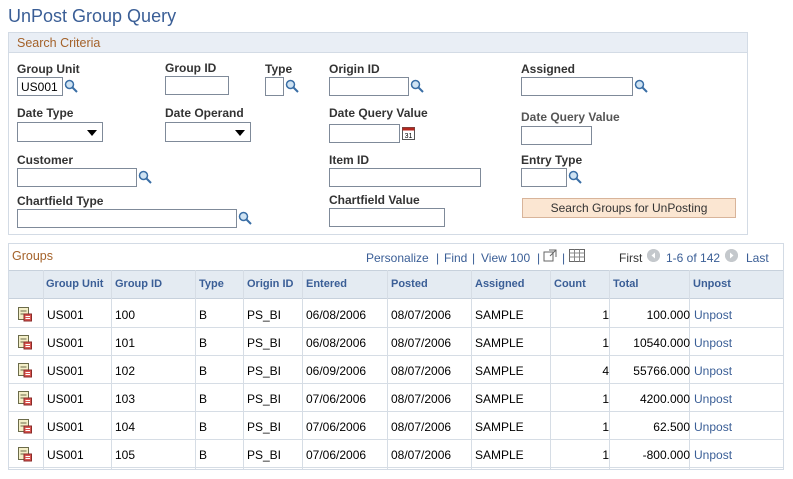 This screenshot has height=479, width=793. I want to click on chartfield-value-input, so click(387, 217).